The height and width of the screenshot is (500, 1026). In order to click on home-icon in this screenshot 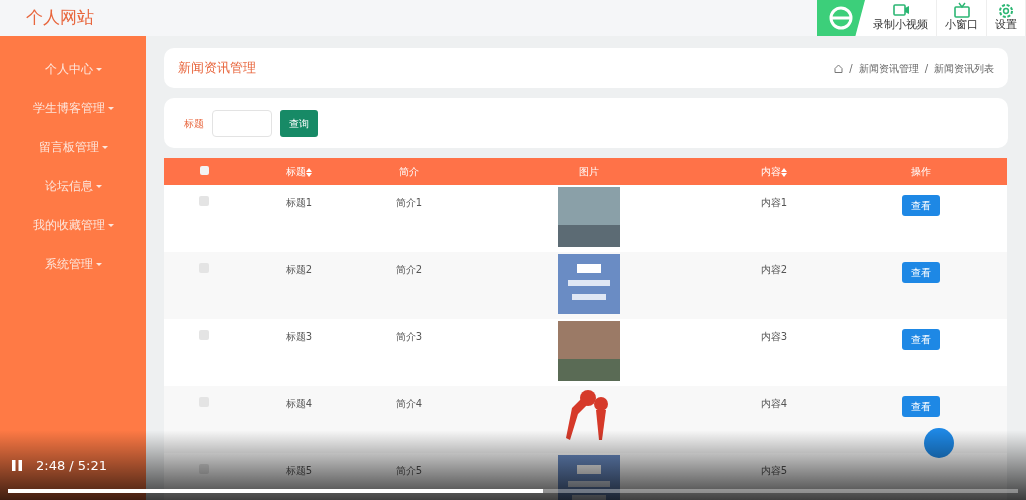, I will do `click(839, 68)`.